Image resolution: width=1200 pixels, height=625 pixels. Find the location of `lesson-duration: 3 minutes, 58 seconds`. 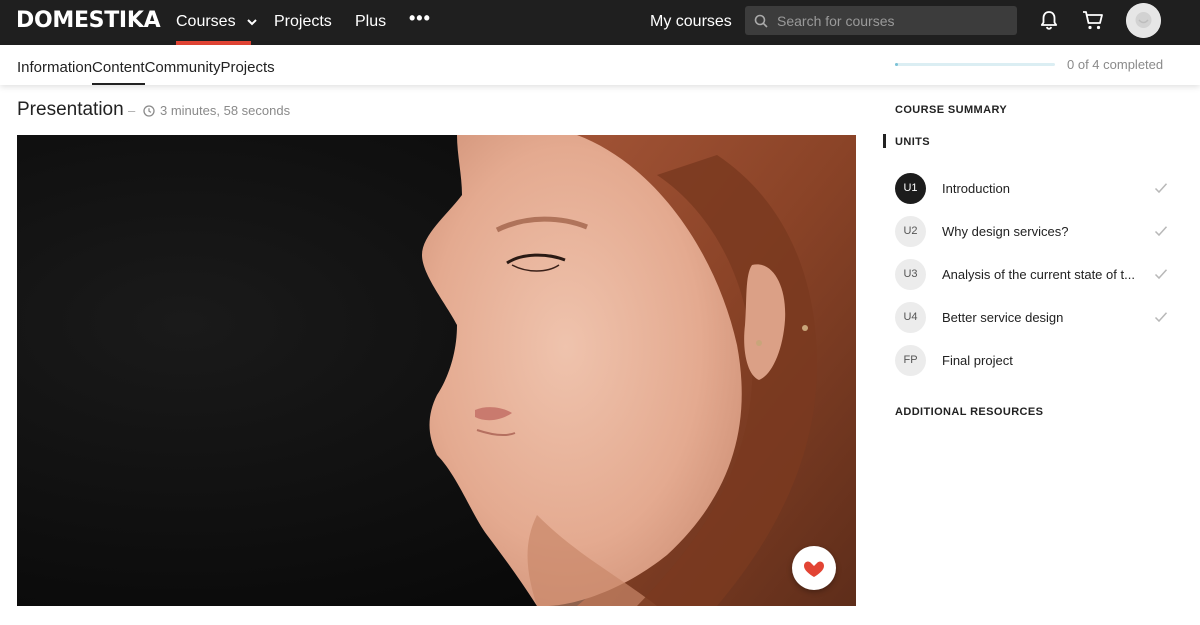

lesson-duration: 3 minutes, 58 seconds is located at coordinates (225, 110).